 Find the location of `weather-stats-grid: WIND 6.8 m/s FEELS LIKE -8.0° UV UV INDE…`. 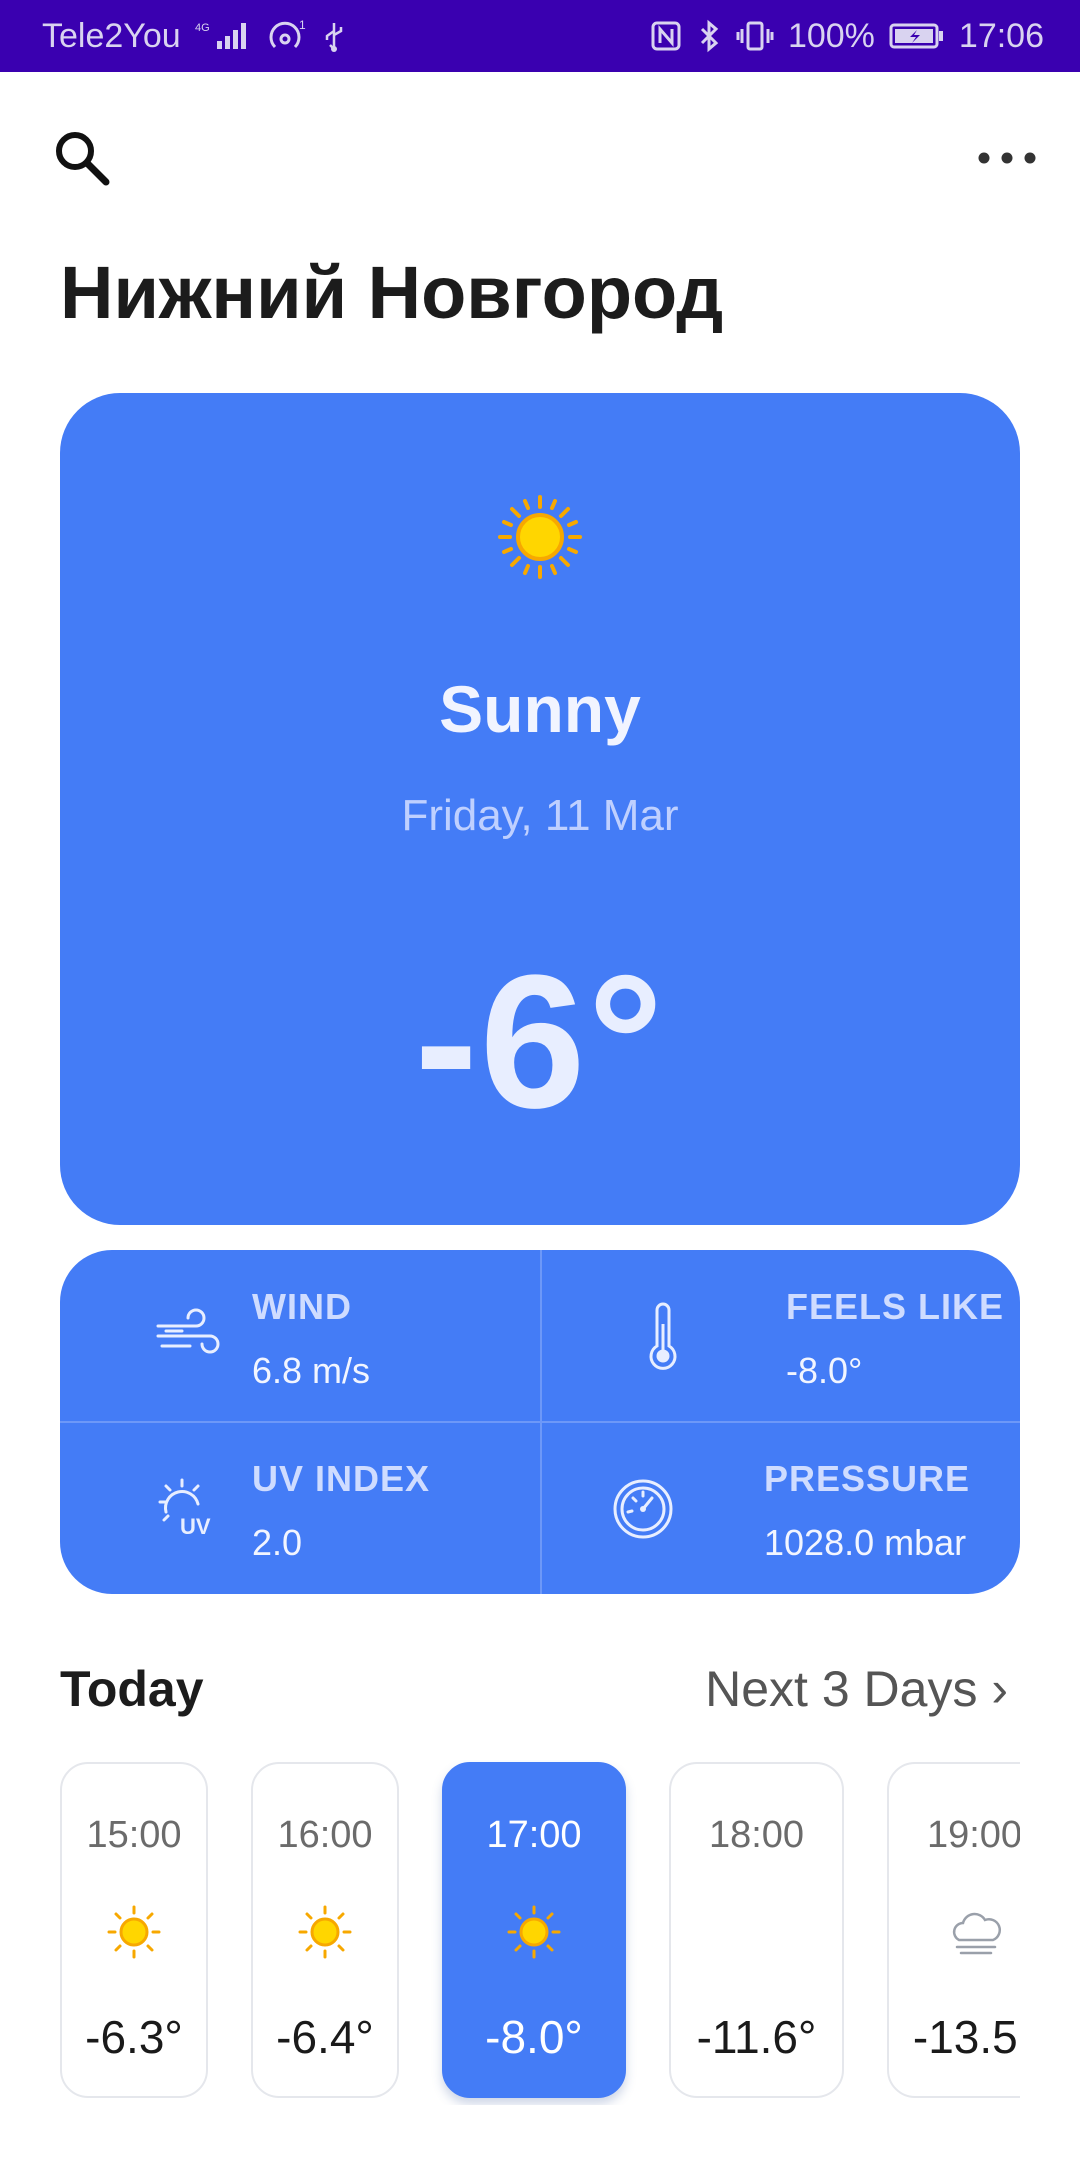

weather-stats-grid: WIND 6.8 m/s FEELS LIKE -8.0° UV UV INDE… is located at coordinates (540, 1422).